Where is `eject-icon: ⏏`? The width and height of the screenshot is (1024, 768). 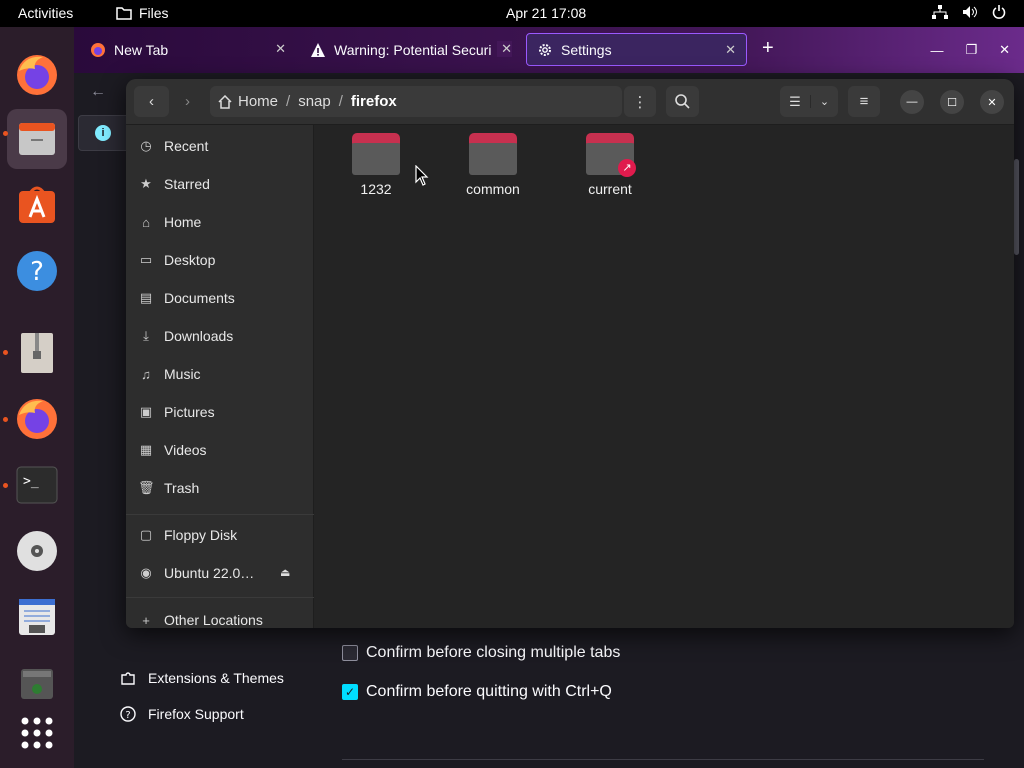
eject-icon: ⏏ is located at coordinates (285, 572).